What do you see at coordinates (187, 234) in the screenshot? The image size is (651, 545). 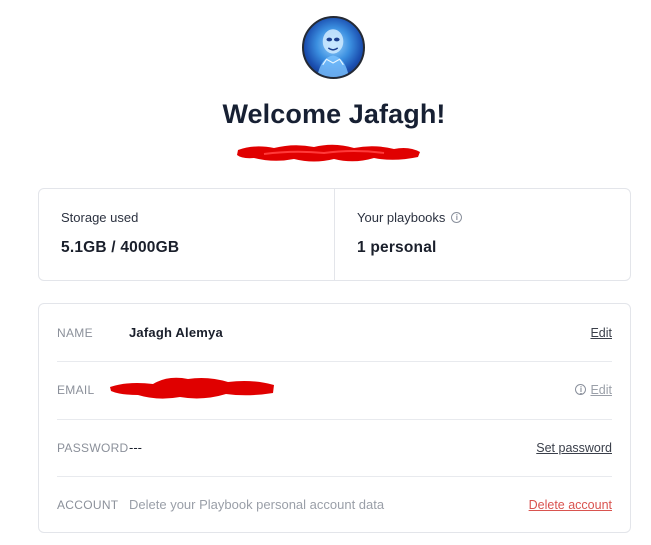 I see `storage-stat: Storage used 5.1GB / 4000GB` at bounding box center [187, 234].